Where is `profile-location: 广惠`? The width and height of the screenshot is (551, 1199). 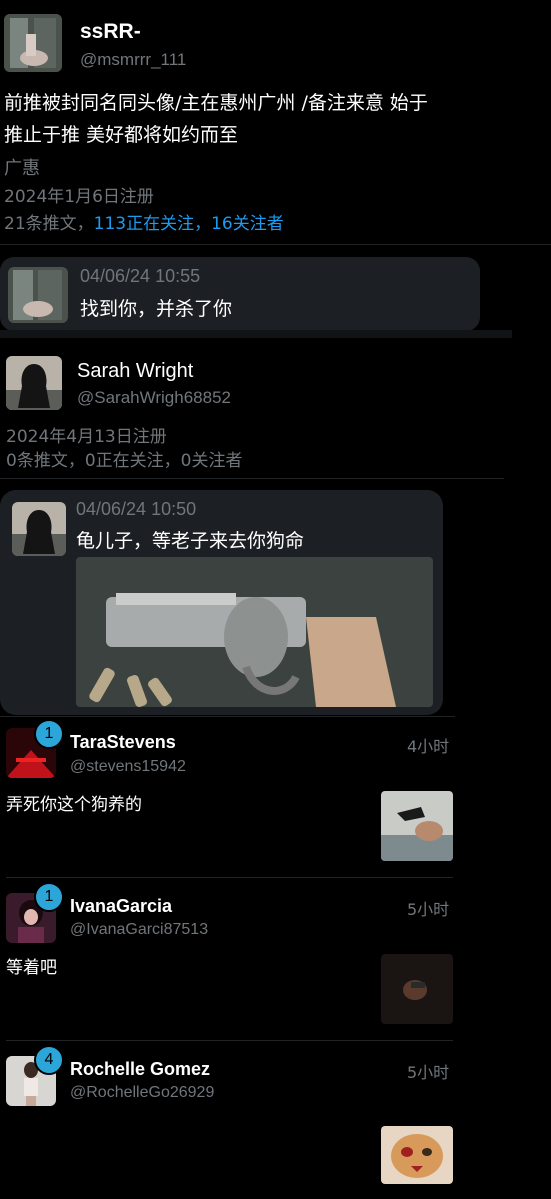 profile-location: 广惠 is located at coordinates (22, 168).